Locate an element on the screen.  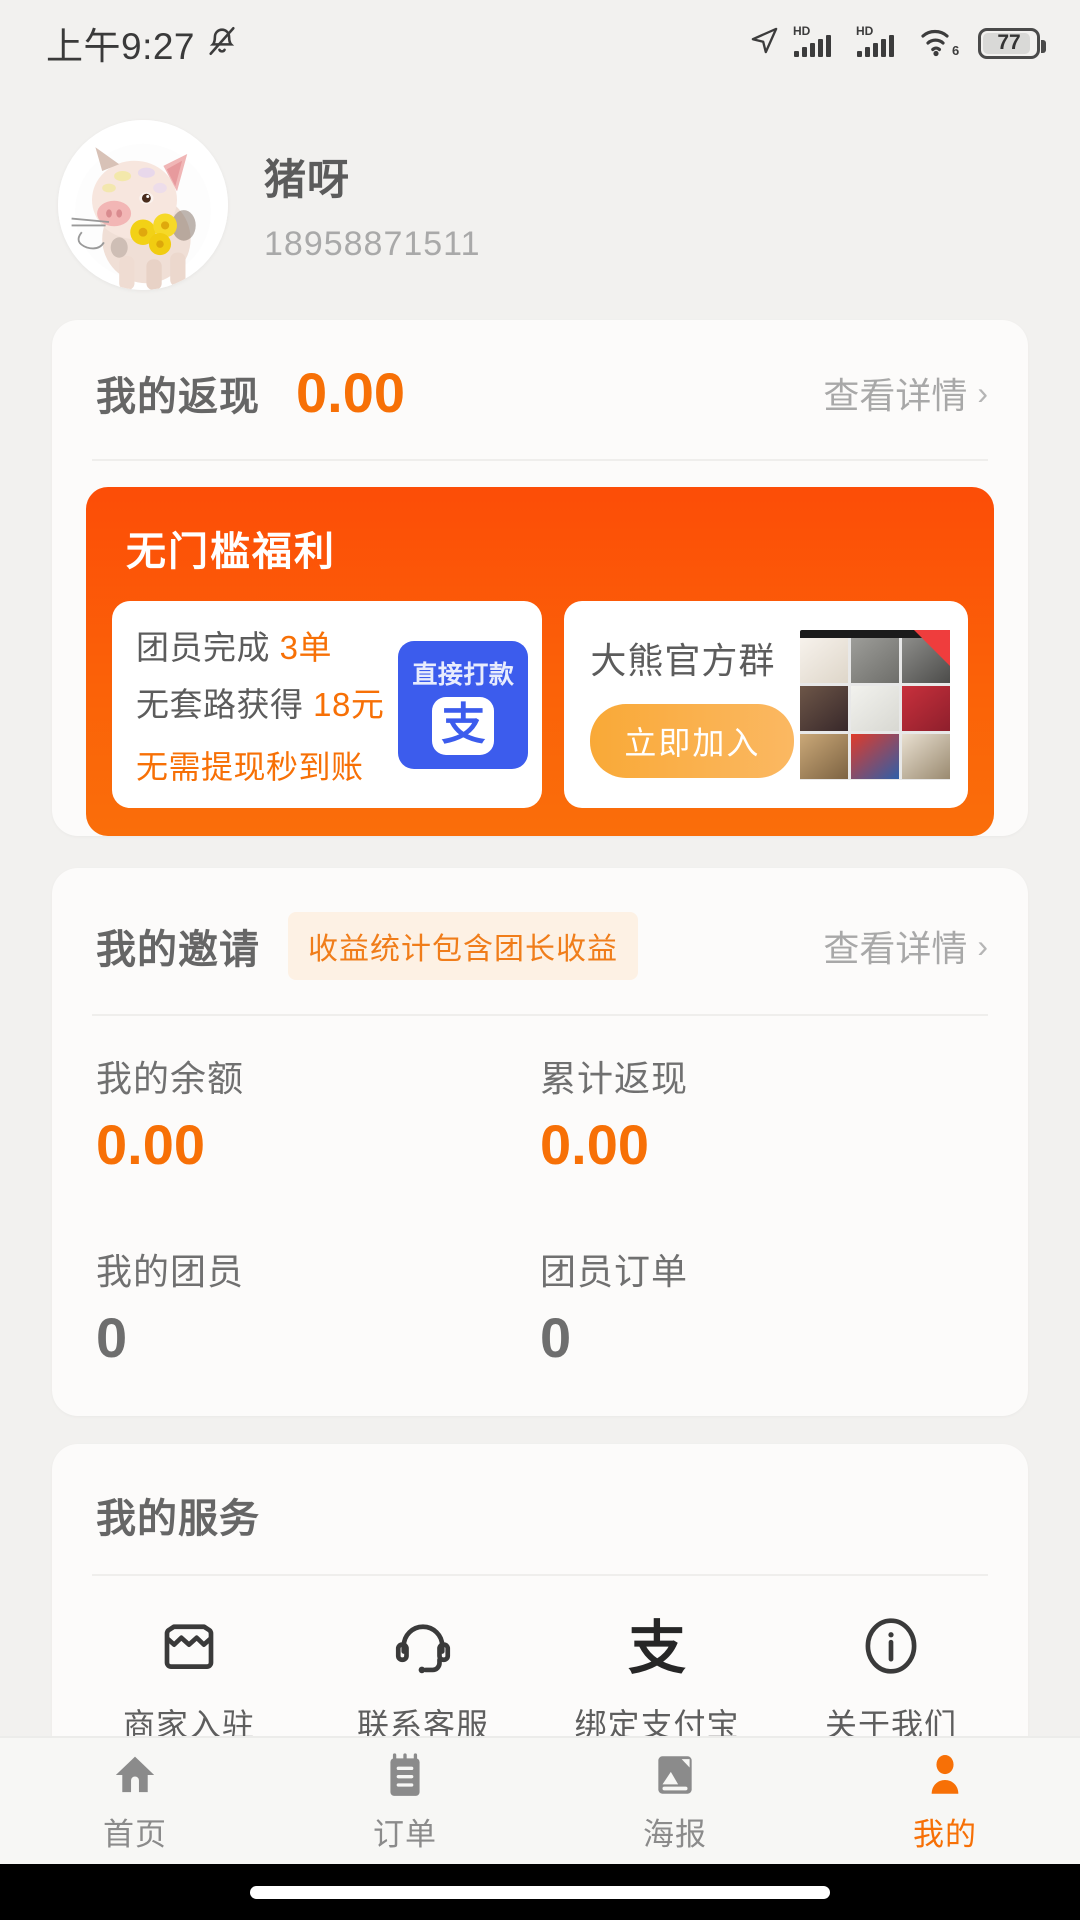
official-group-card: 大熊官方群 立即加入 is located at coordinates (766, 704).